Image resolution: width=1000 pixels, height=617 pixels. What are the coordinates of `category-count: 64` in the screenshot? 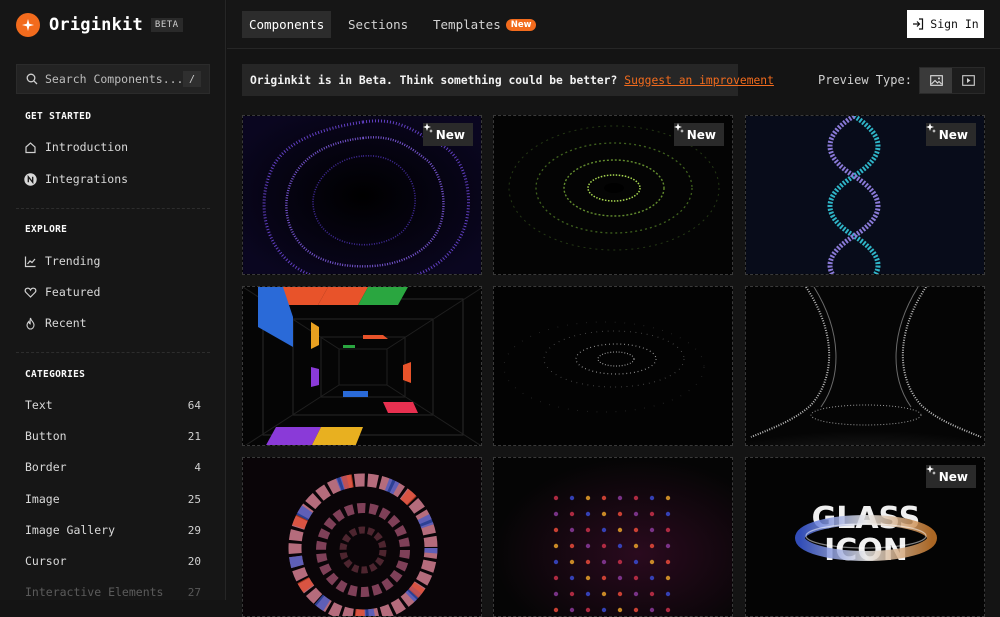 It's located at (194, 405).